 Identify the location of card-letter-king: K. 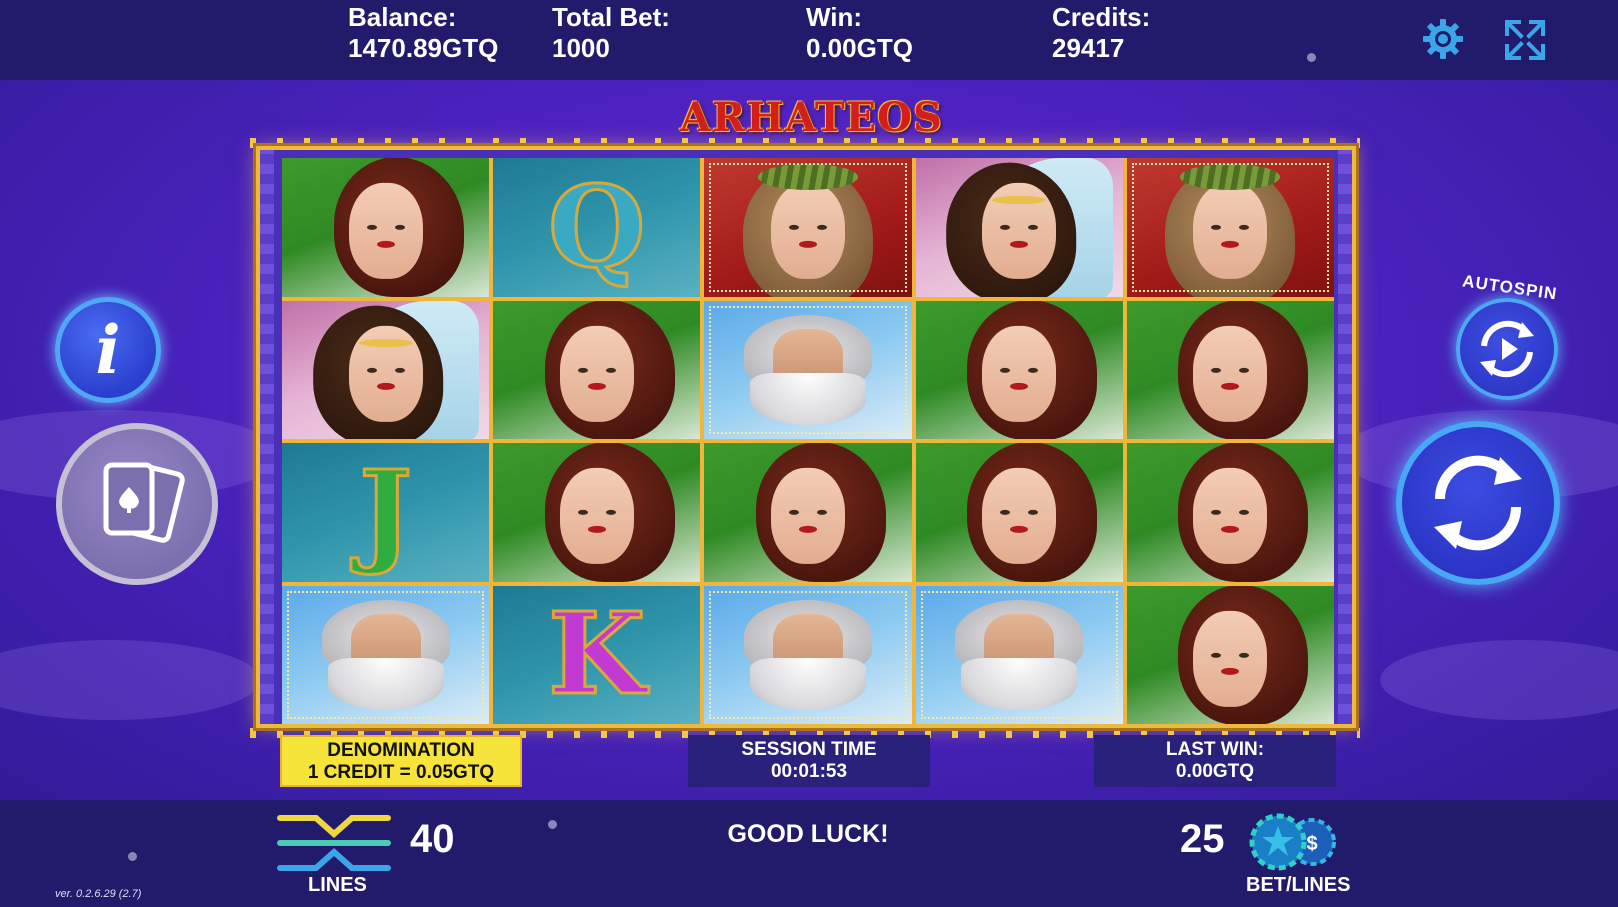
(597, 655).